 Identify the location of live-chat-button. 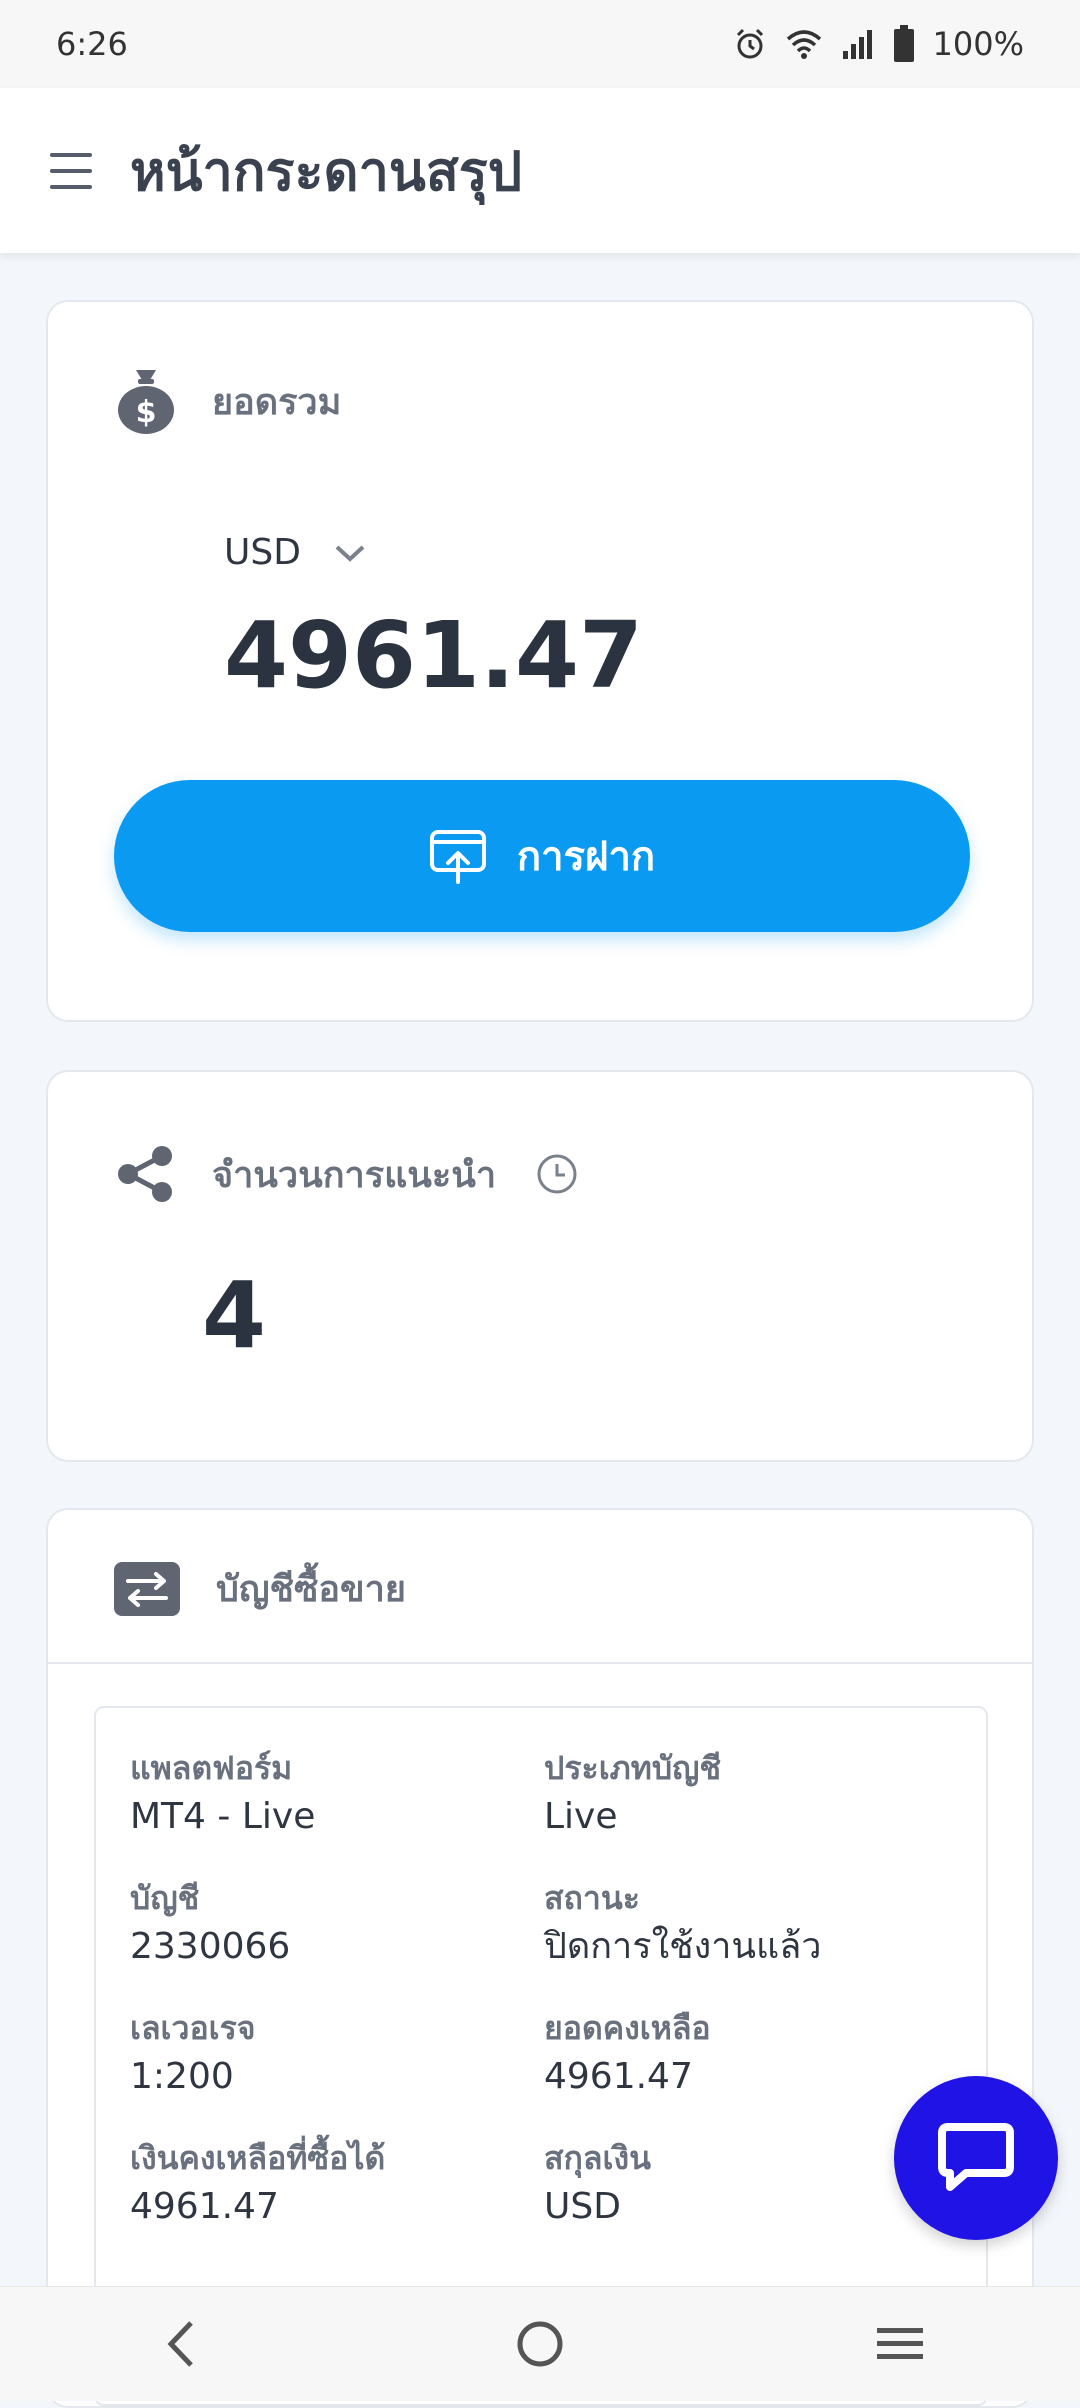
(976, 2158).